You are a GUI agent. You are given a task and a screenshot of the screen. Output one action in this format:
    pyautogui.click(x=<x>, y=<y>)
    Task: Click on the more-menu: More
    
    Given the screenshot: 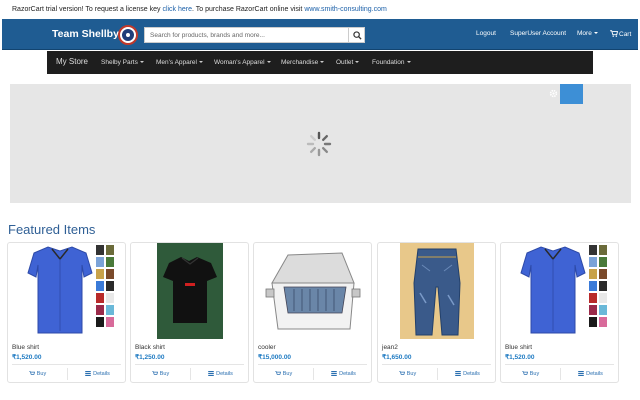 What is the action you would take?
    pyautogui.click(x=587, y=33)
    